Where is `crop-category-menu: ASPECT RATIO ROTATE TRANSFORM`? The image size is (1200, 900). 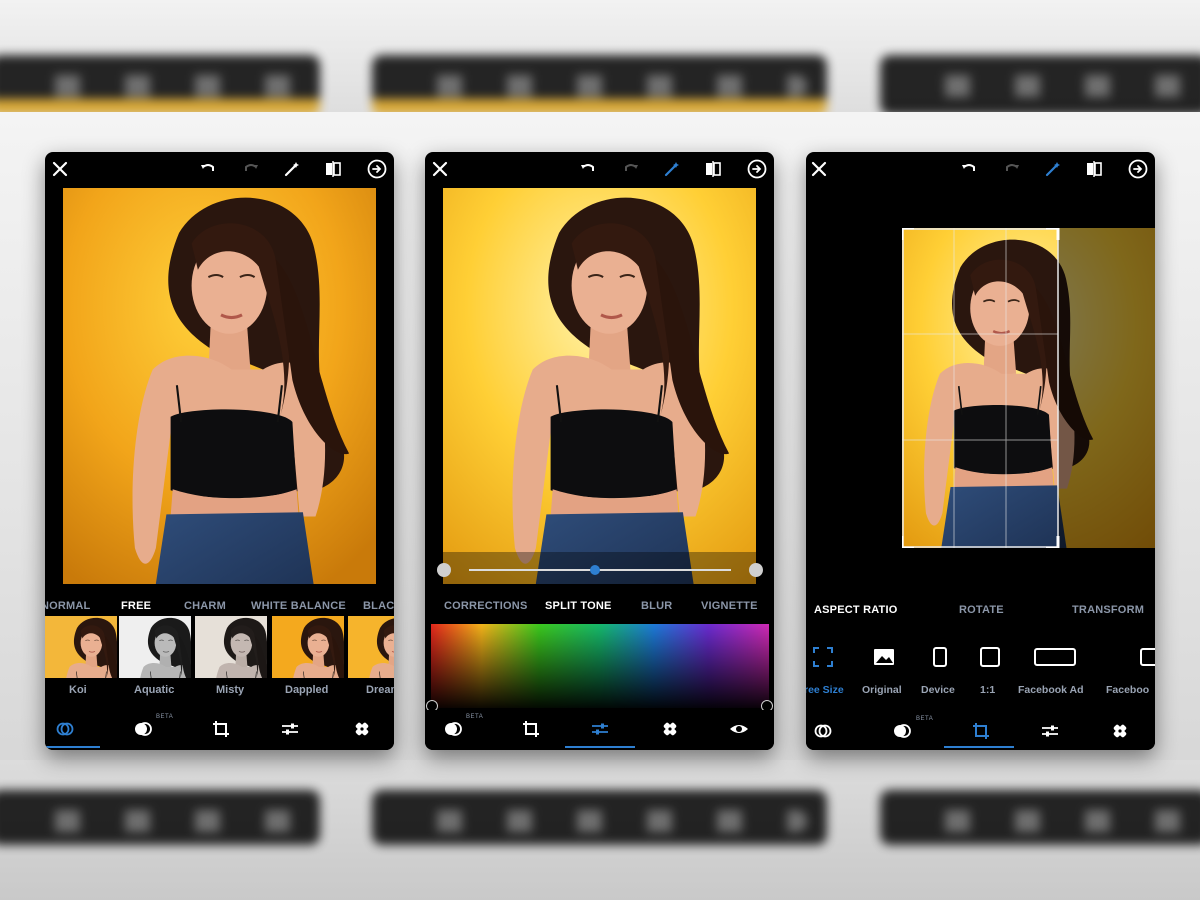 crop-category-menu: ASPECT RATIO ROTATE TRANSFORM is located at coordinates (980, 612).